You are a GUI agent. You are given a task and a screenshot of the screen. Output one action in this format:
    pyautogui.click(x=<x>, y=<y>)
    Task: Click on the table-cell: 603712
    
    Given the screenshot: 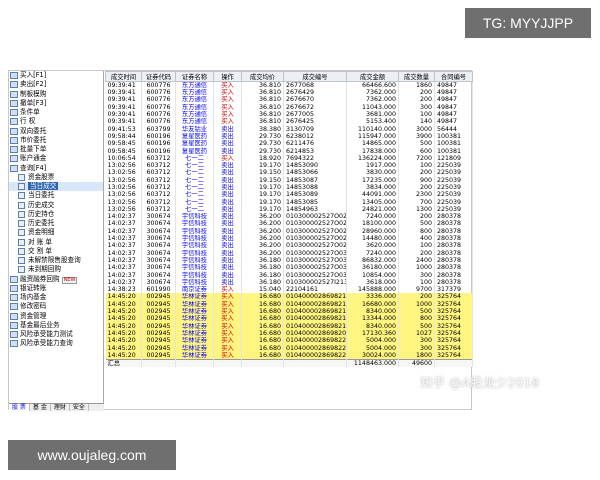 What is the action you would take?
    pyautogui.click(x=158, y=158)
    